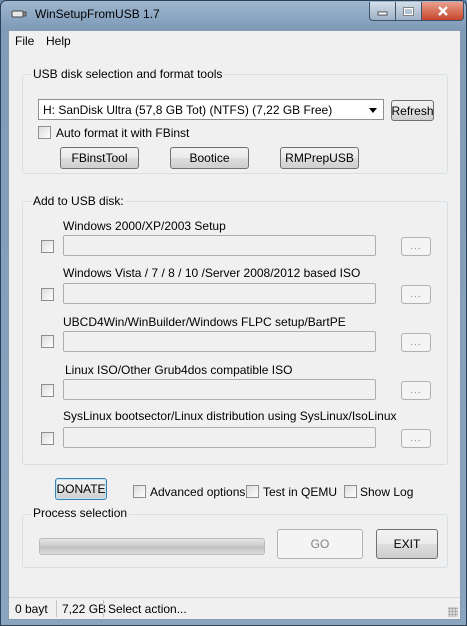  I want to click on refresh-button: Refresh, so click(412, 110).